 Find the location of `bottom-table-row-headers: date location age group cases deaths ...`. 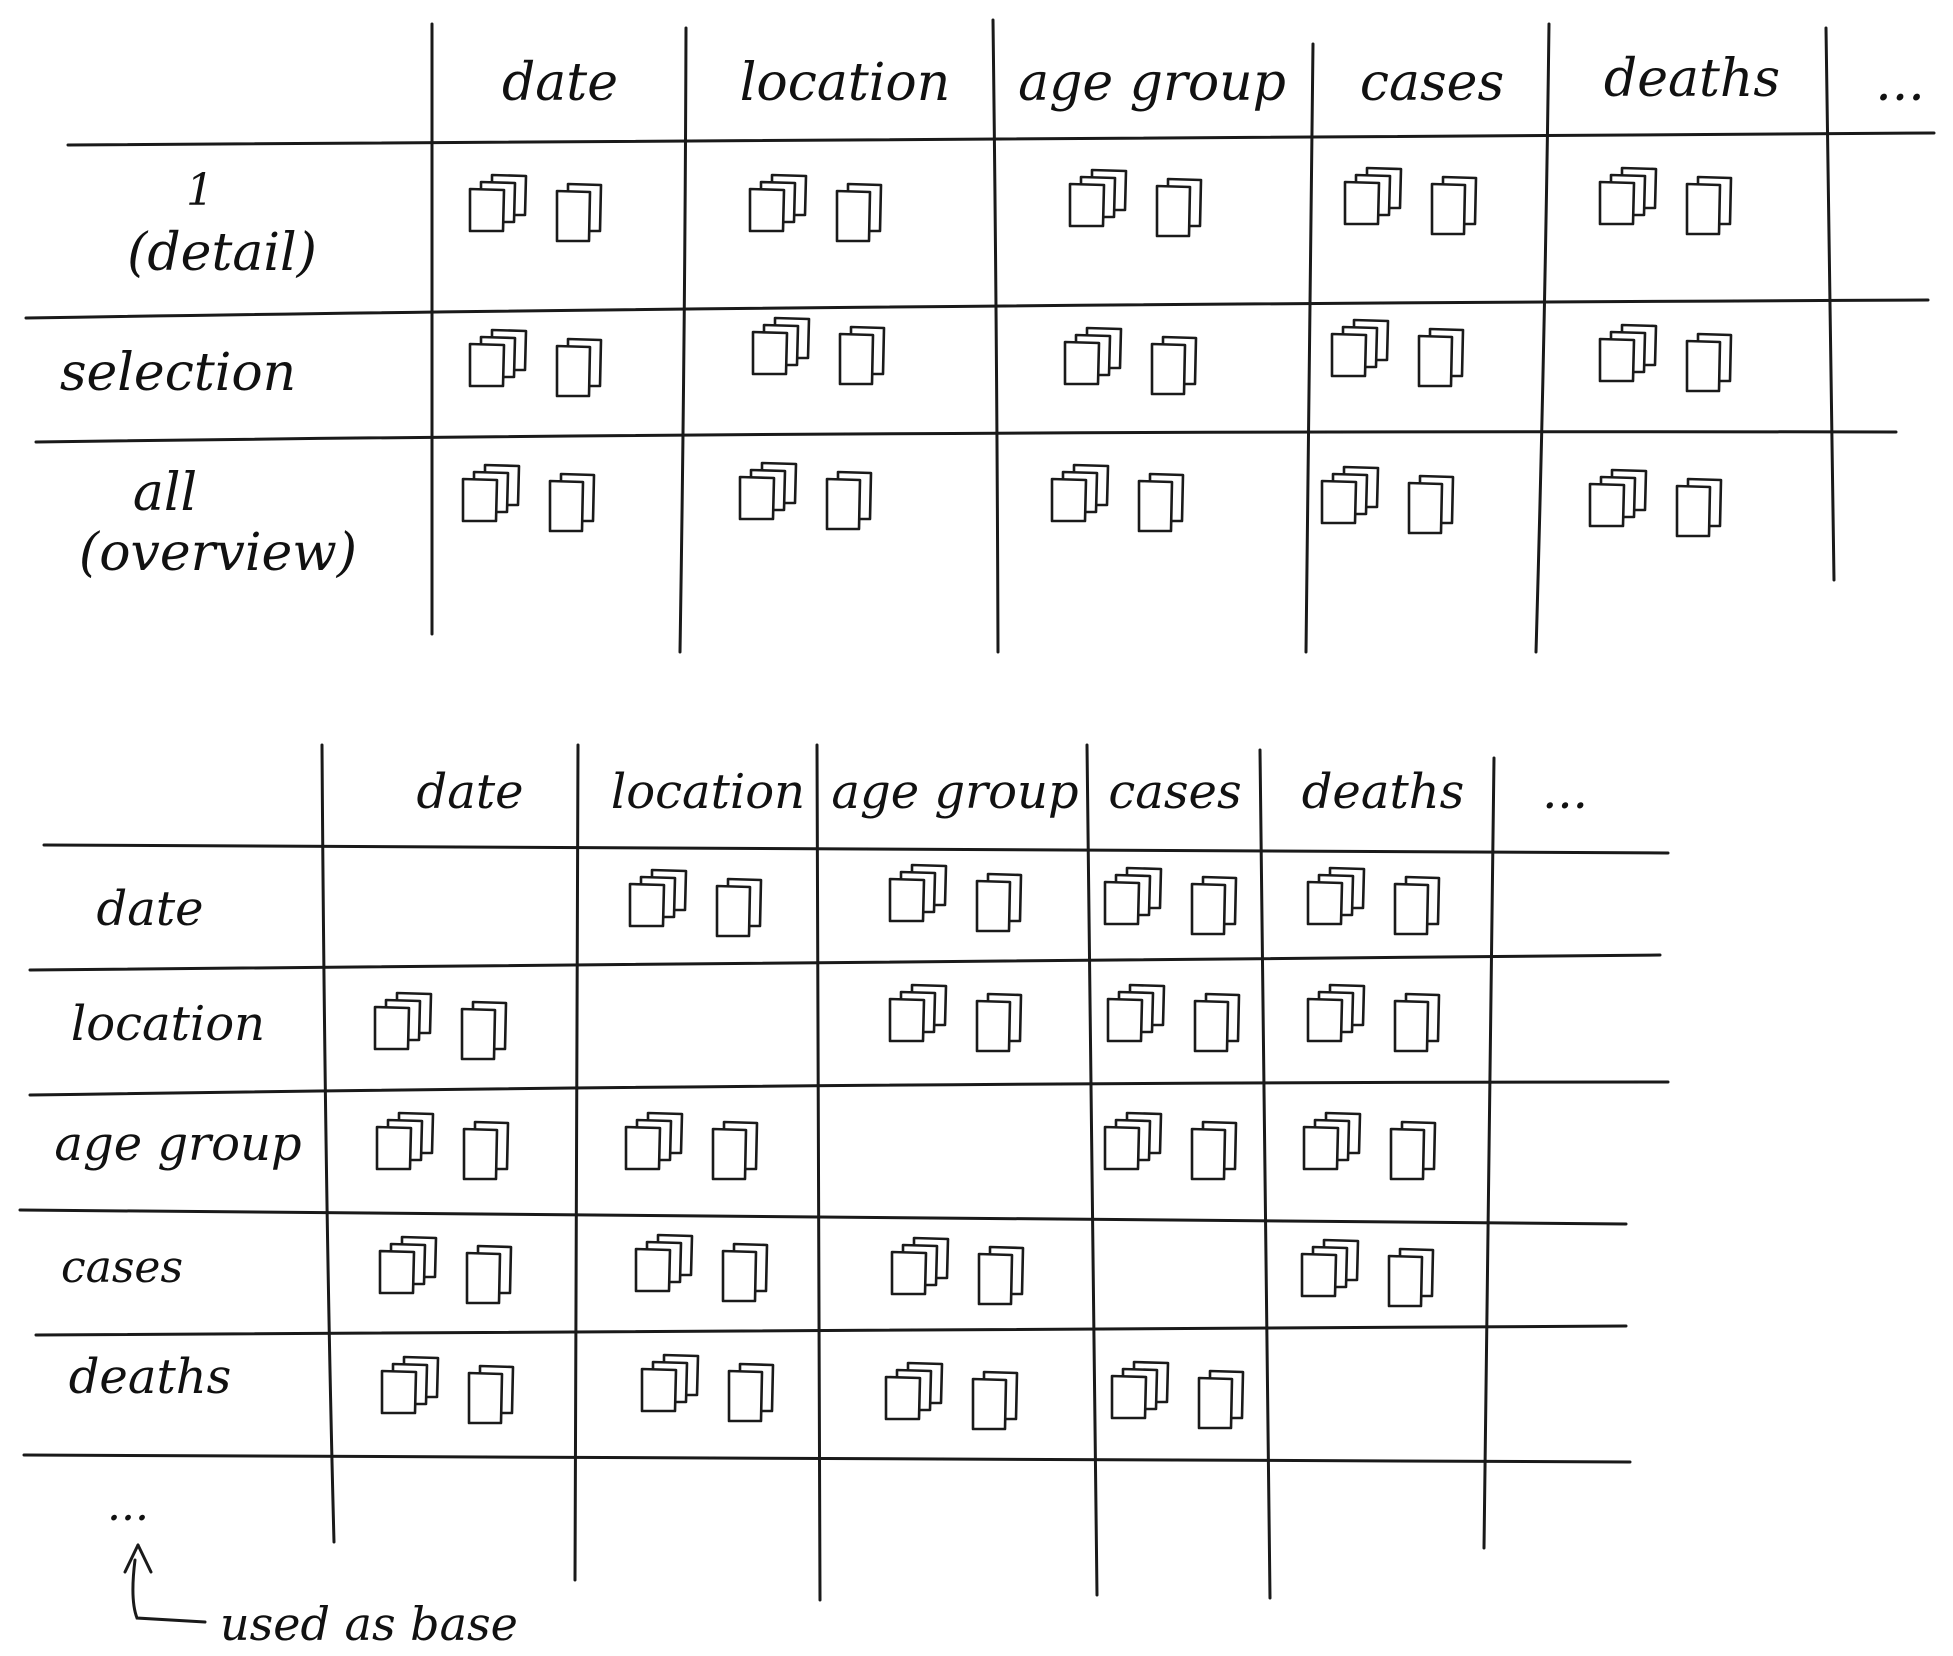

bottom-table-row-headers: date location age group cases deaths ... is located at coordinates (177, 1206).